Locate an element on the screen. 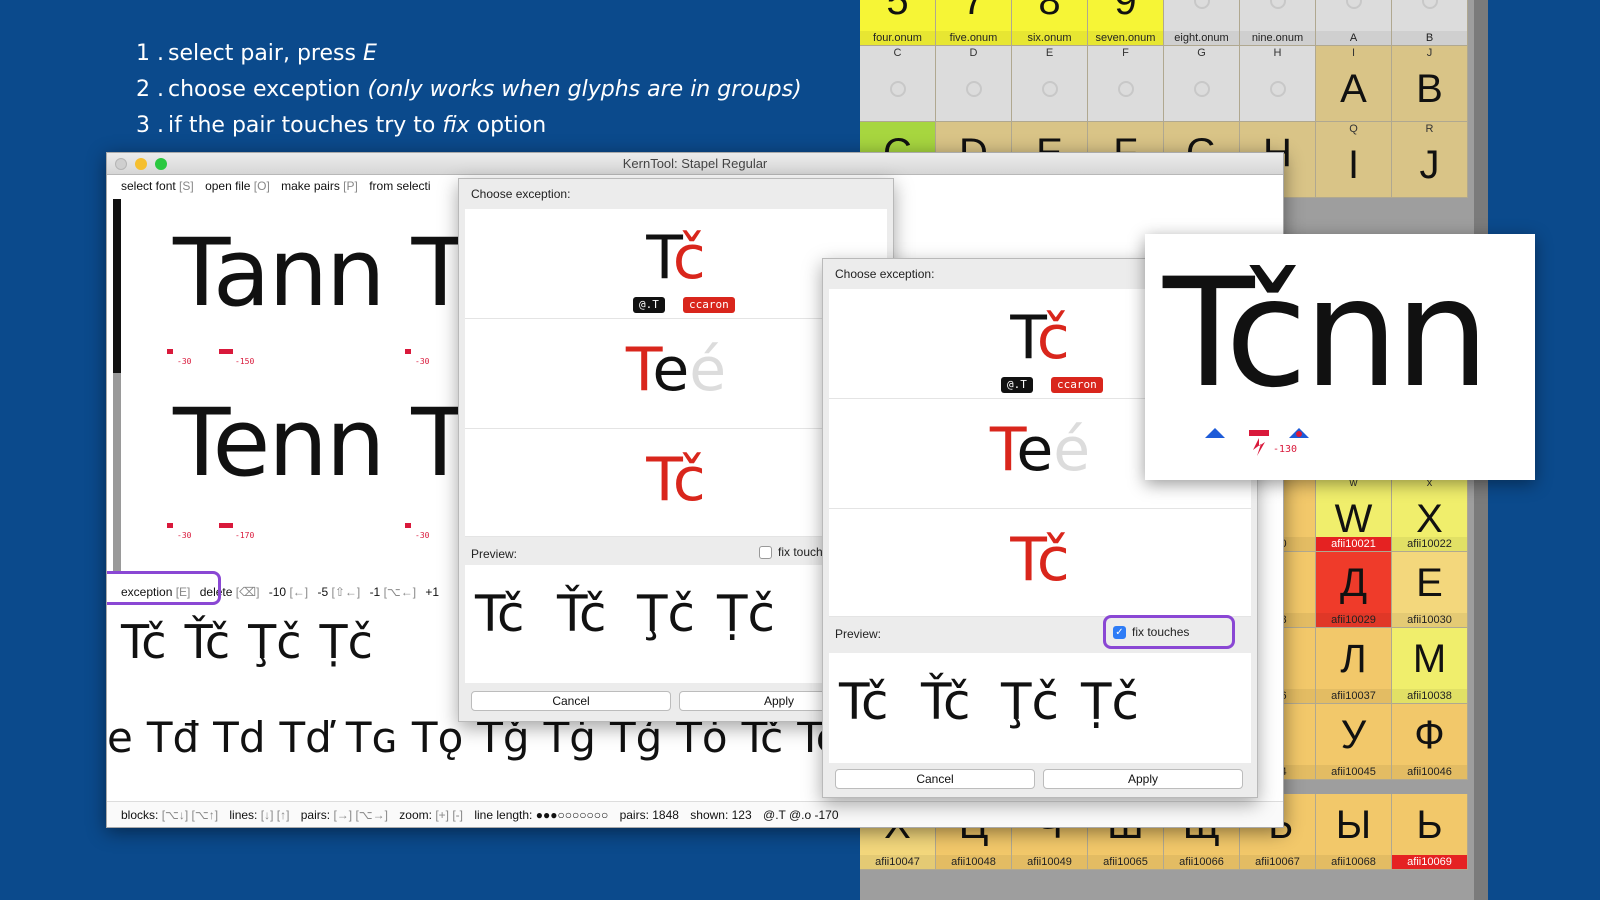 The width and height of the screenshot is (1600, 900). glyph-cell-name: six.onum is located at coordinates (1049, 38).